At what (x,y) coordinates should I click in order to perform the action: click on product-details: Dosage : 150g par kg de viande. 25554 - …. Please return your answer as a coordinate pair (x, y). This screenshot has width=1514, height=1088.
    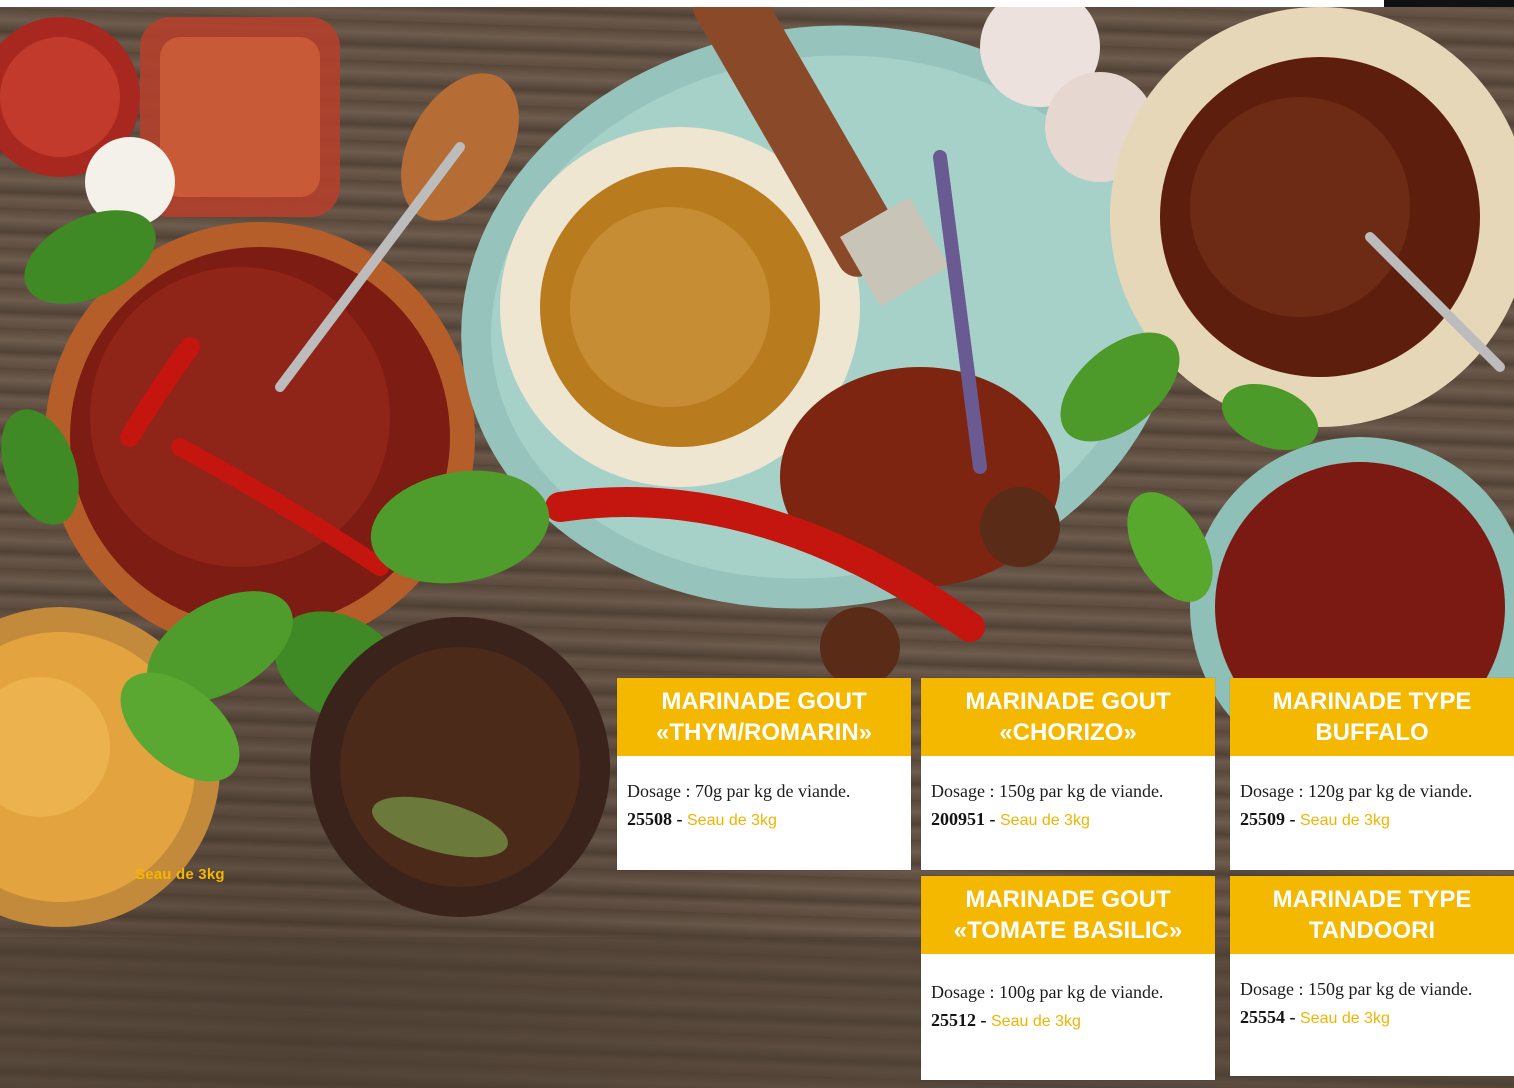
    Looking at the image, I should click on (1373, 1004).